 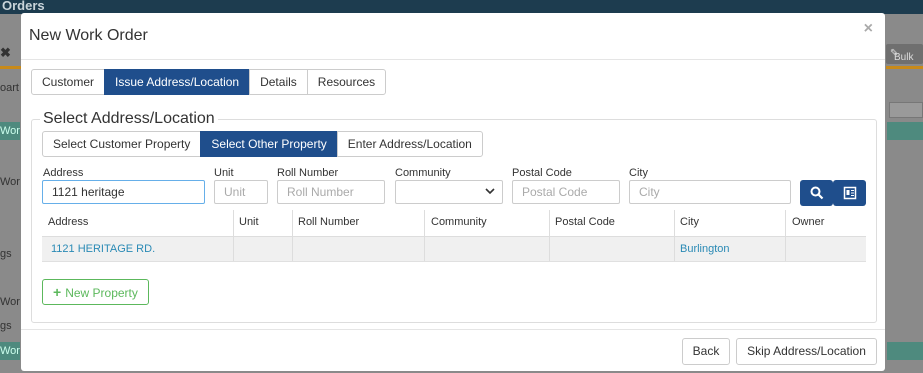 I want to click on table-row: 1121 HERITAGE RD. Burlington, so click(x=454, y=249).